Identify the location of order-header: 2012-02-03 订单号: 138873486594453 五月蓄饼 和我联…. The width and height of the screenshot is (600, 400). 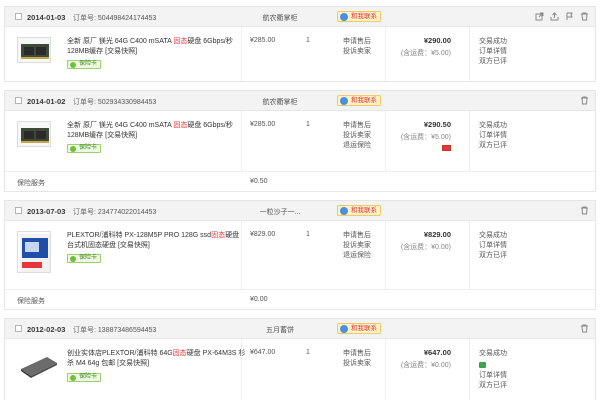
(300, 329).